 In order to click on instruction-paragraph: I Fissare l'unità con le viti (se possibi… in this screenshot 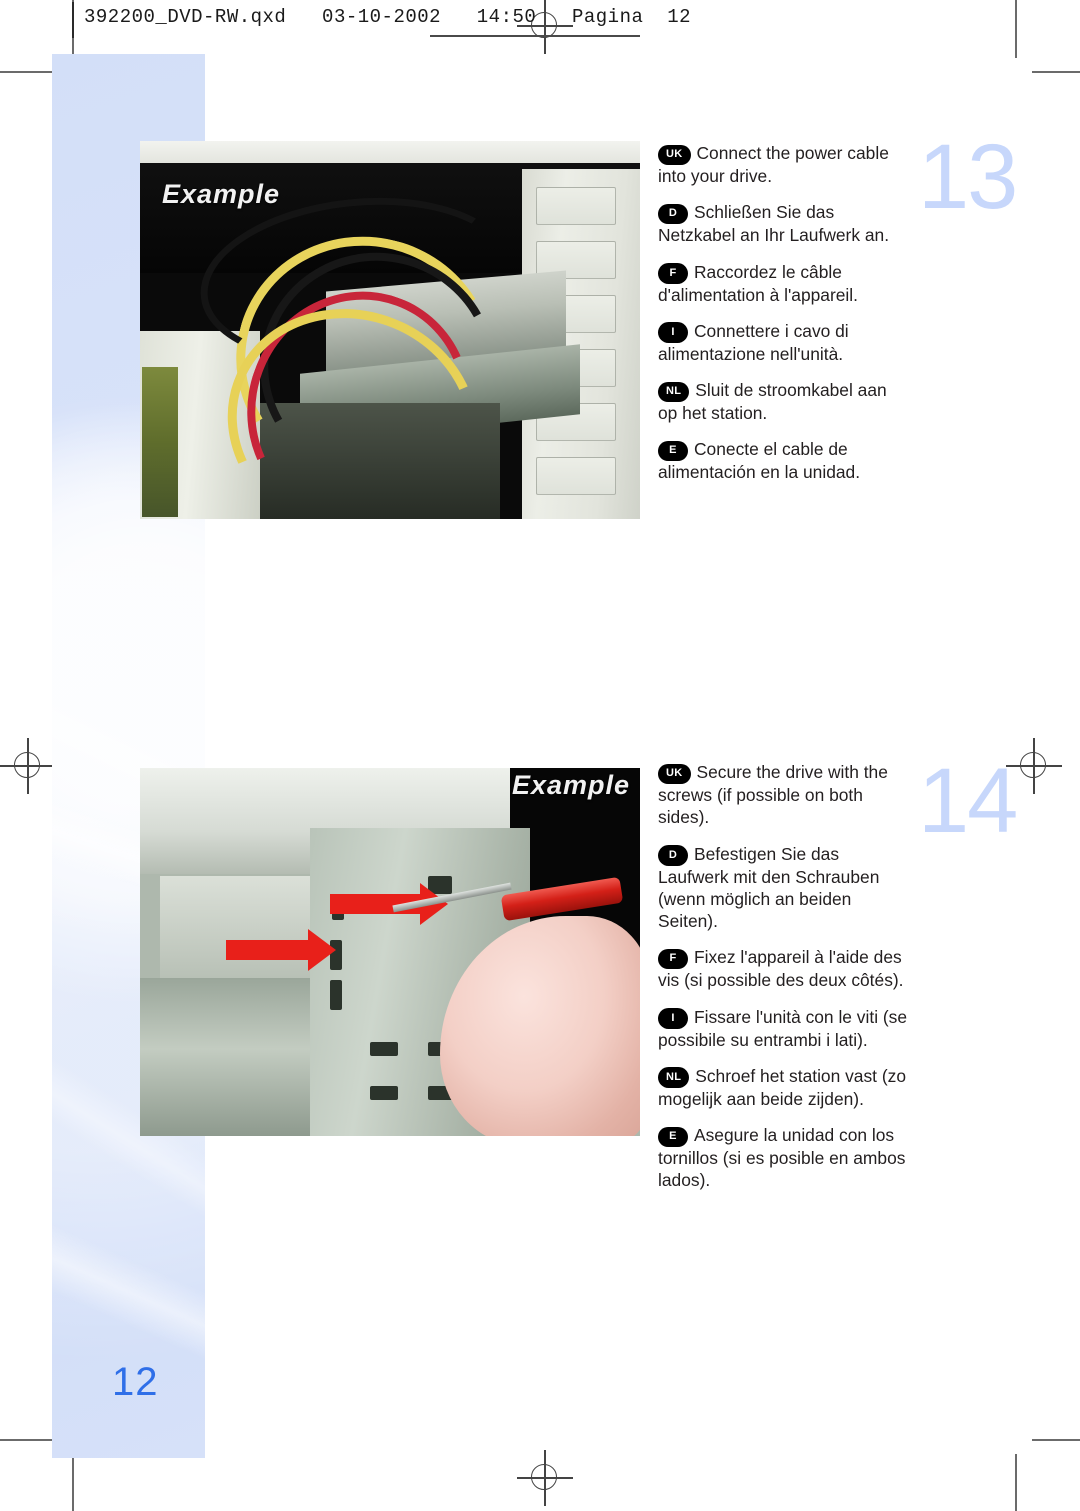, I will do `click(783, 1028)`.